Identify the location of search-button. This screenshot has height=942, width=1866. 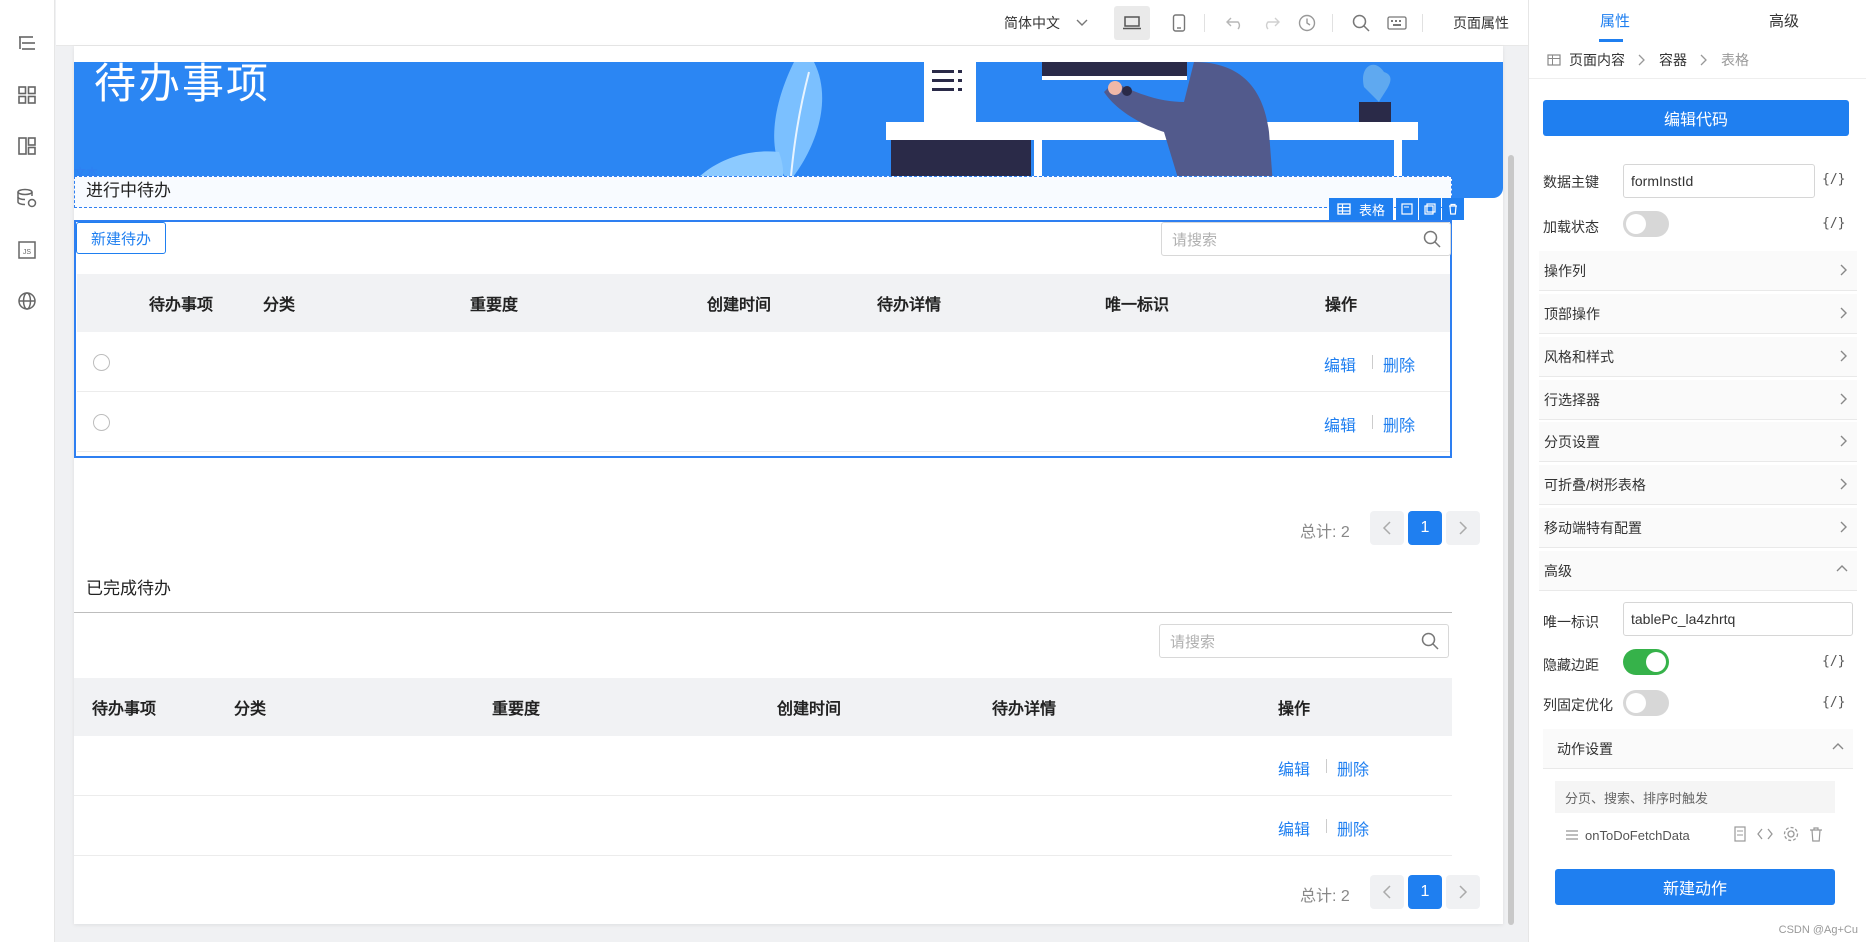
(1361, 23).